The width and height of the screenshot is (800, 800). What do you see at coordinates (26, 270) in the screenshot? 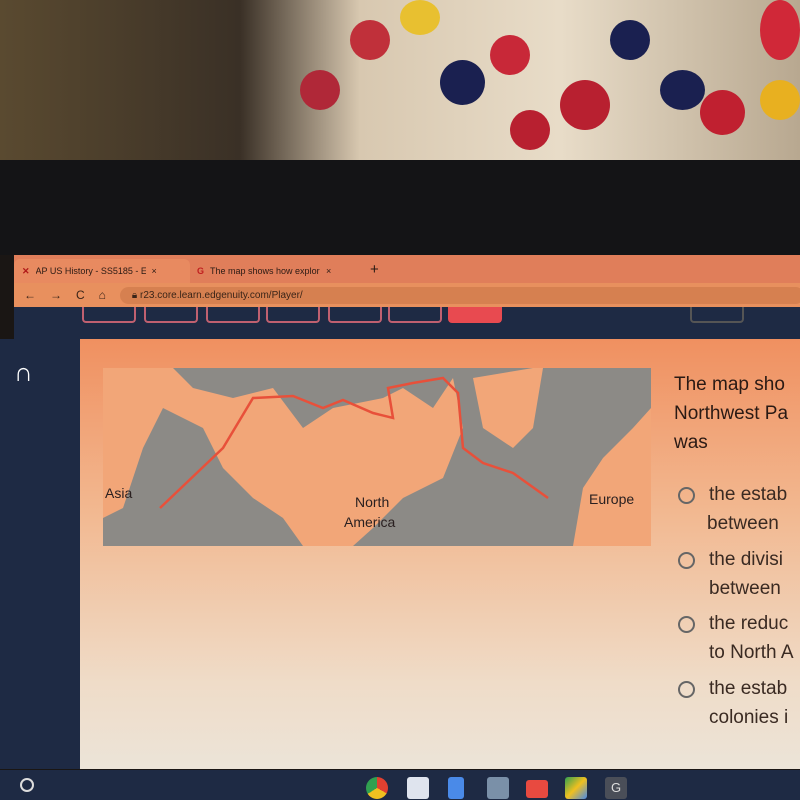
I see `edgenuity-x-icon: ✕` at bounding box center [26, 270].